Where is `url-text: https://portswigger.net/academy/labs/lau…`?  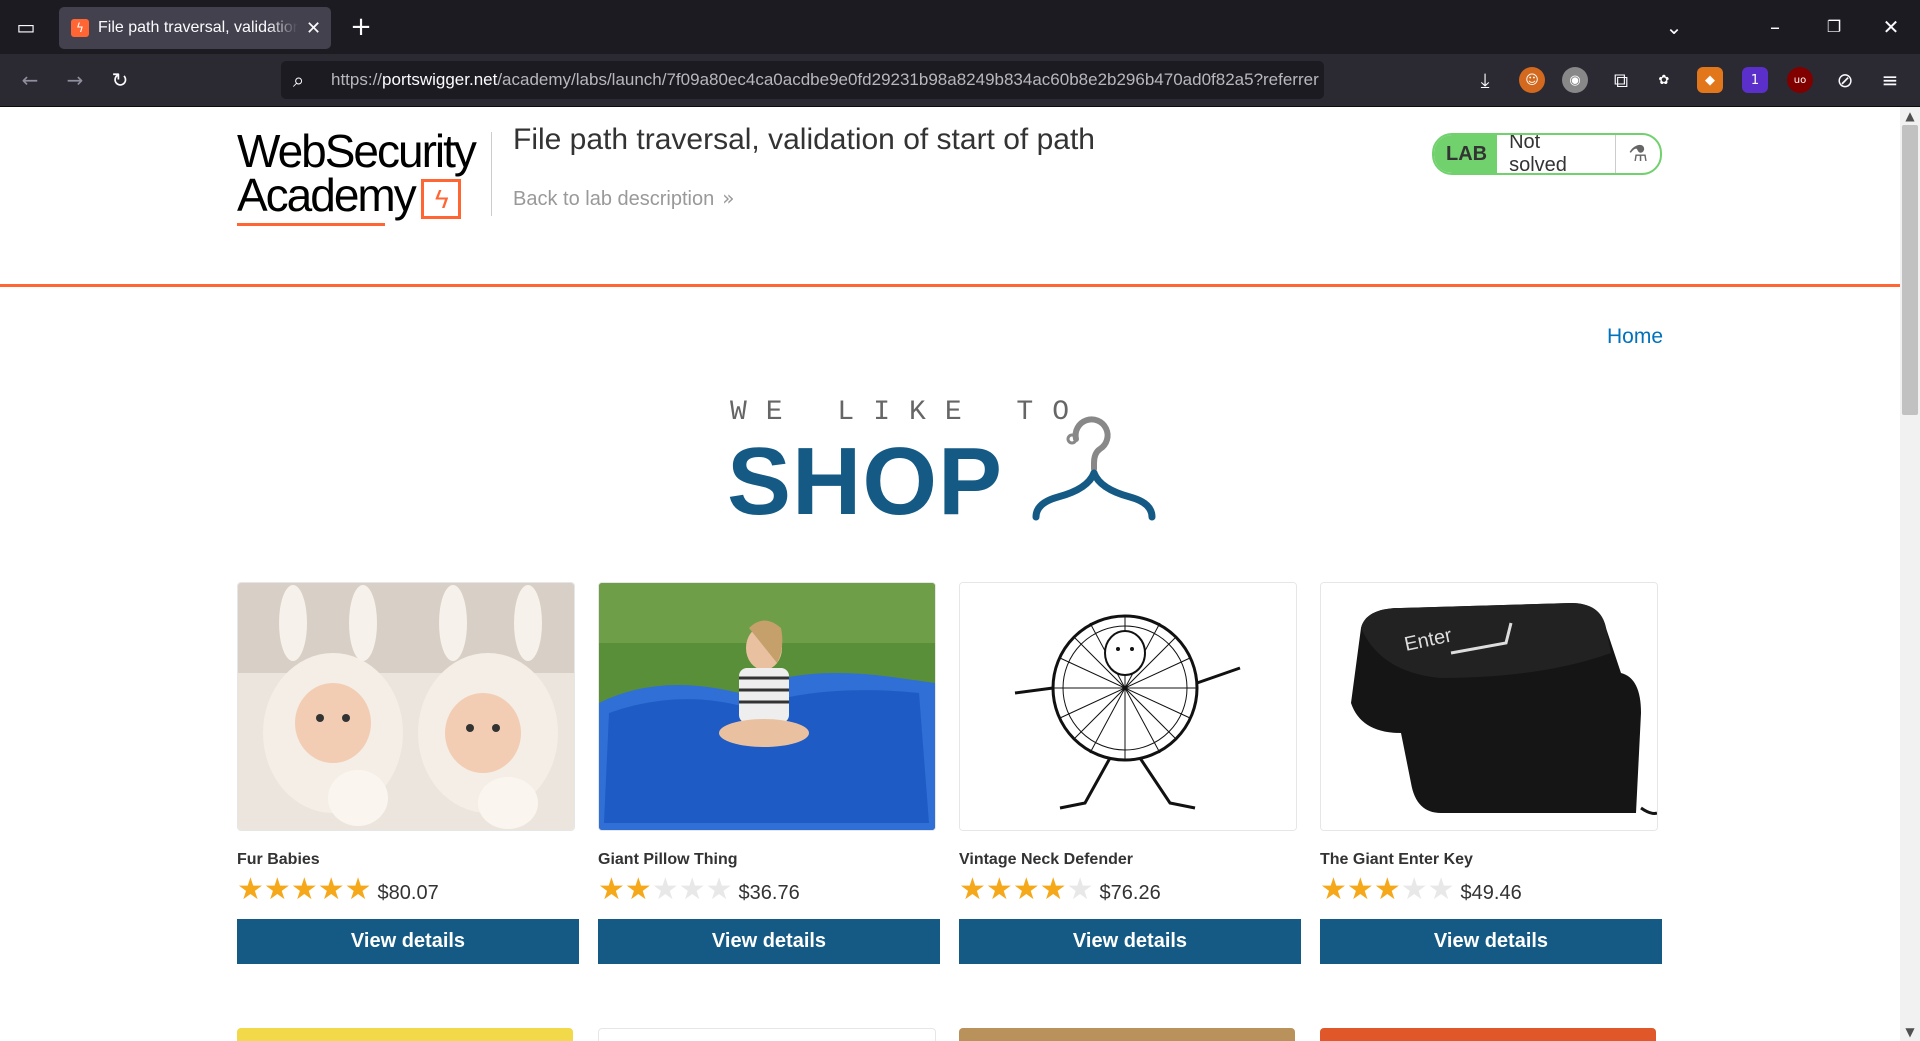
url-text: https://portswigger.net/academy/labs/lau… is located at coordinates (826, 80).